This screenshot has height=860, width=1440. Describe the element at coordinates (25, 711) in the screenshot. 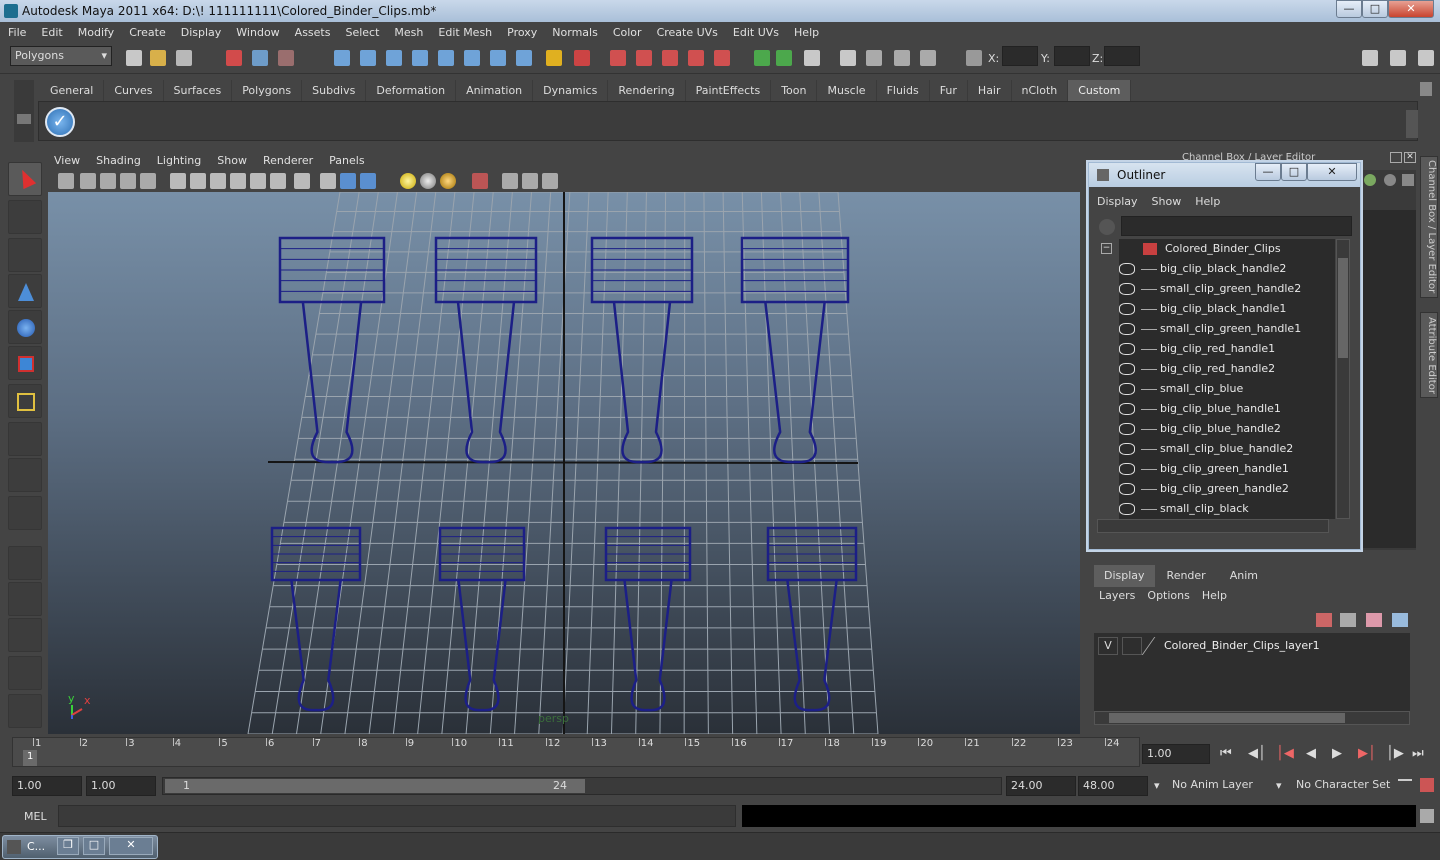

I see `layout-custom-icon` at that location.